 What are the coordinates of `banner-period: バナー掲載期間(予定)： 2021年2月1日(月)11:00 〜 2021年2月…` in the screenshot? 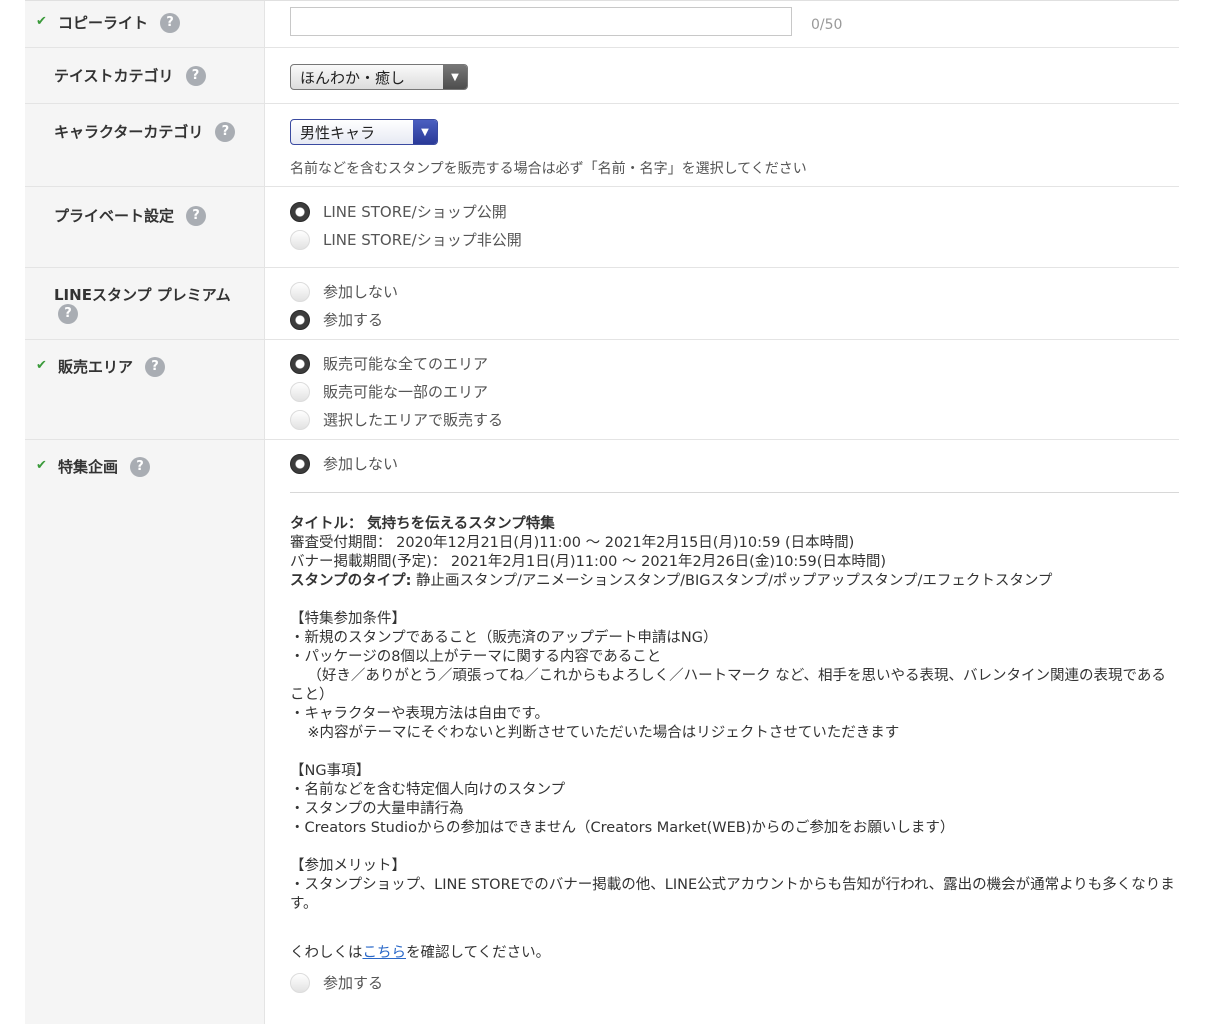 It's located at (588, 562).